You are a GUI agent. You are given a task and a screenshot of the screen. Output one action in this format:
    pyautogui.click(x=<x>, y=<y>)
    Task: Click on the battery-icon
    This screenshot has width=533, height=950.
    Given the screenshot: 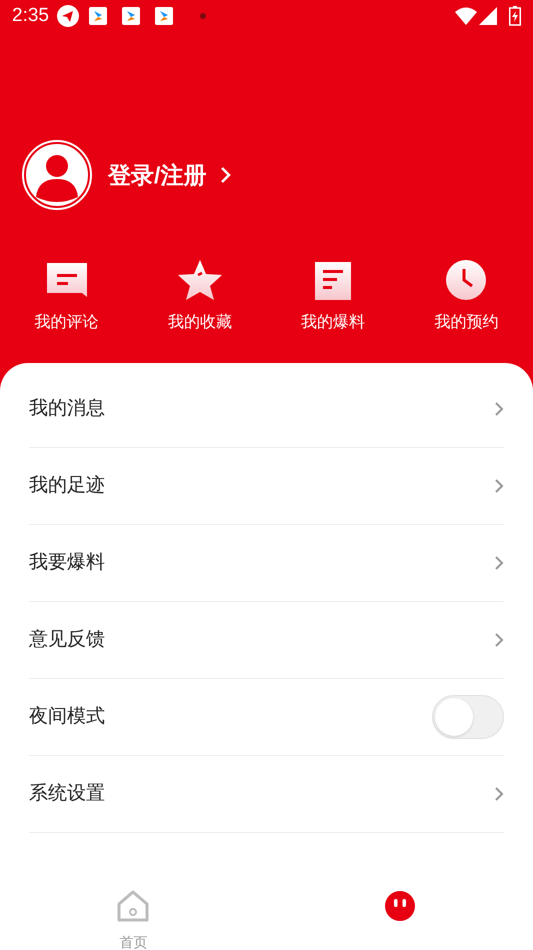 What is the action you would take?
    pyautogui.click(x=515, y=16)
    